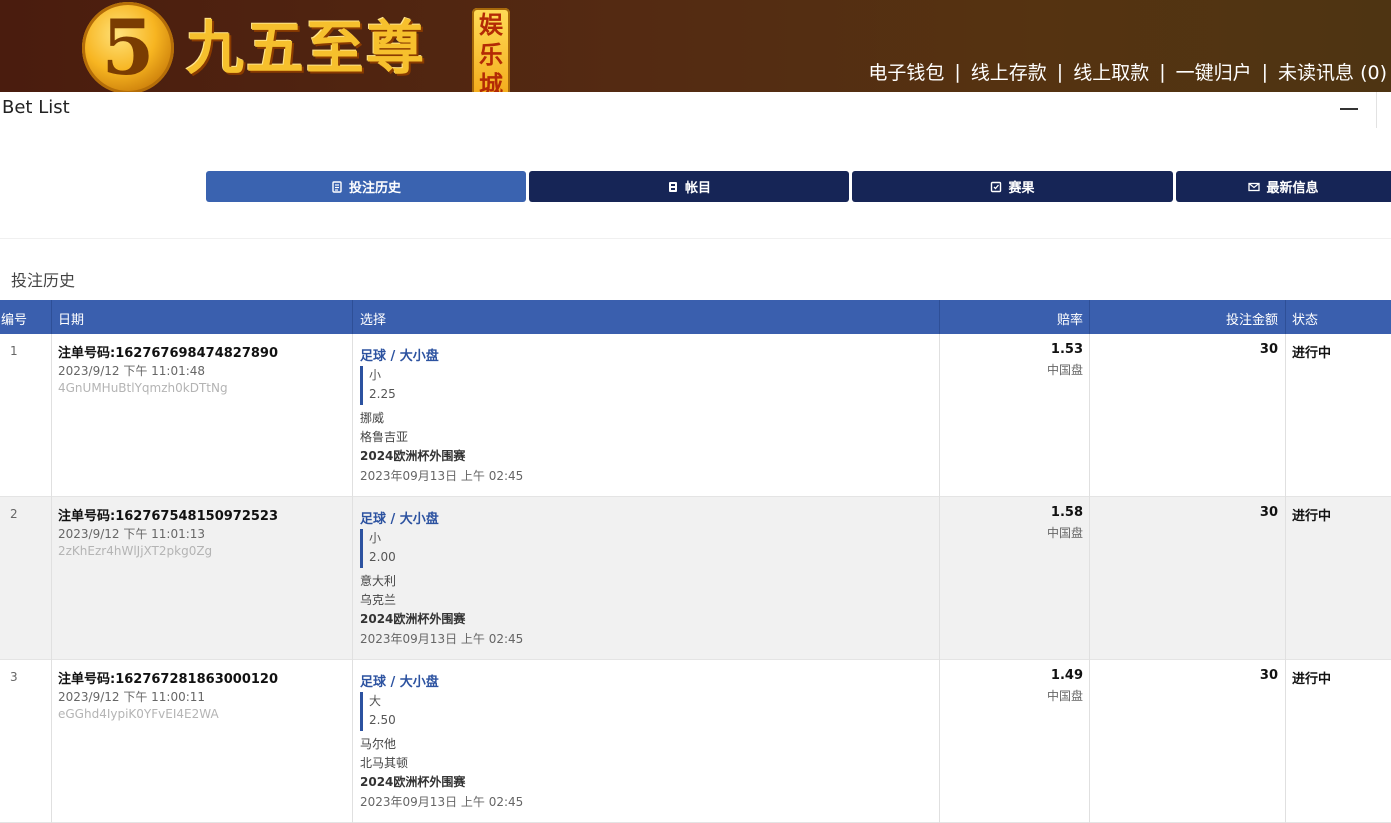 This screenshot has width=1391, height=823. I want to click on order-number: 注单号码:162767281863000120, so click(168, 679).